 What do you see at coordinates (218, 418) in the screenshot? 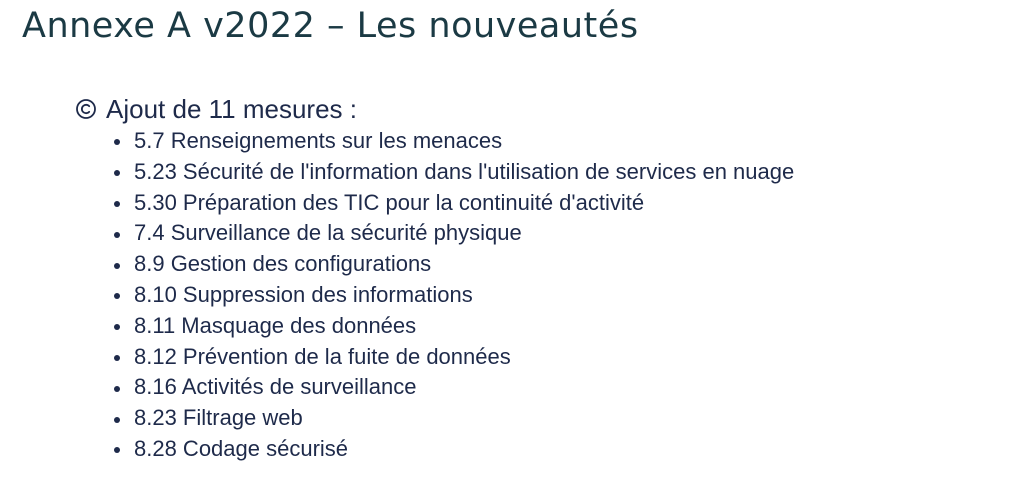
I see `list-item-text: 8.23 Filtrage web` at bounding box center [218, 418].